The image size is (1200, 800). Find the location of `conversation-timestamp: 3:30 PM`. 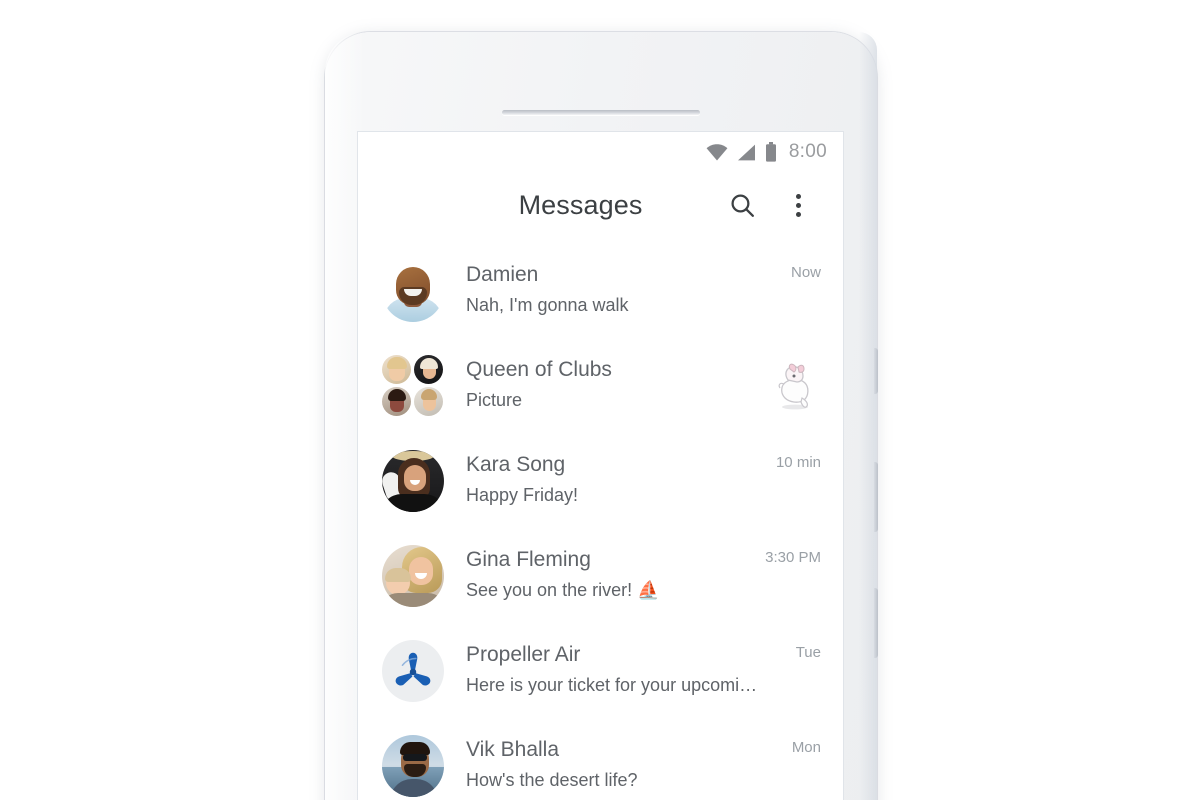

conversation-timestamp: 3:30 PM is located at coordinates (793, 557).